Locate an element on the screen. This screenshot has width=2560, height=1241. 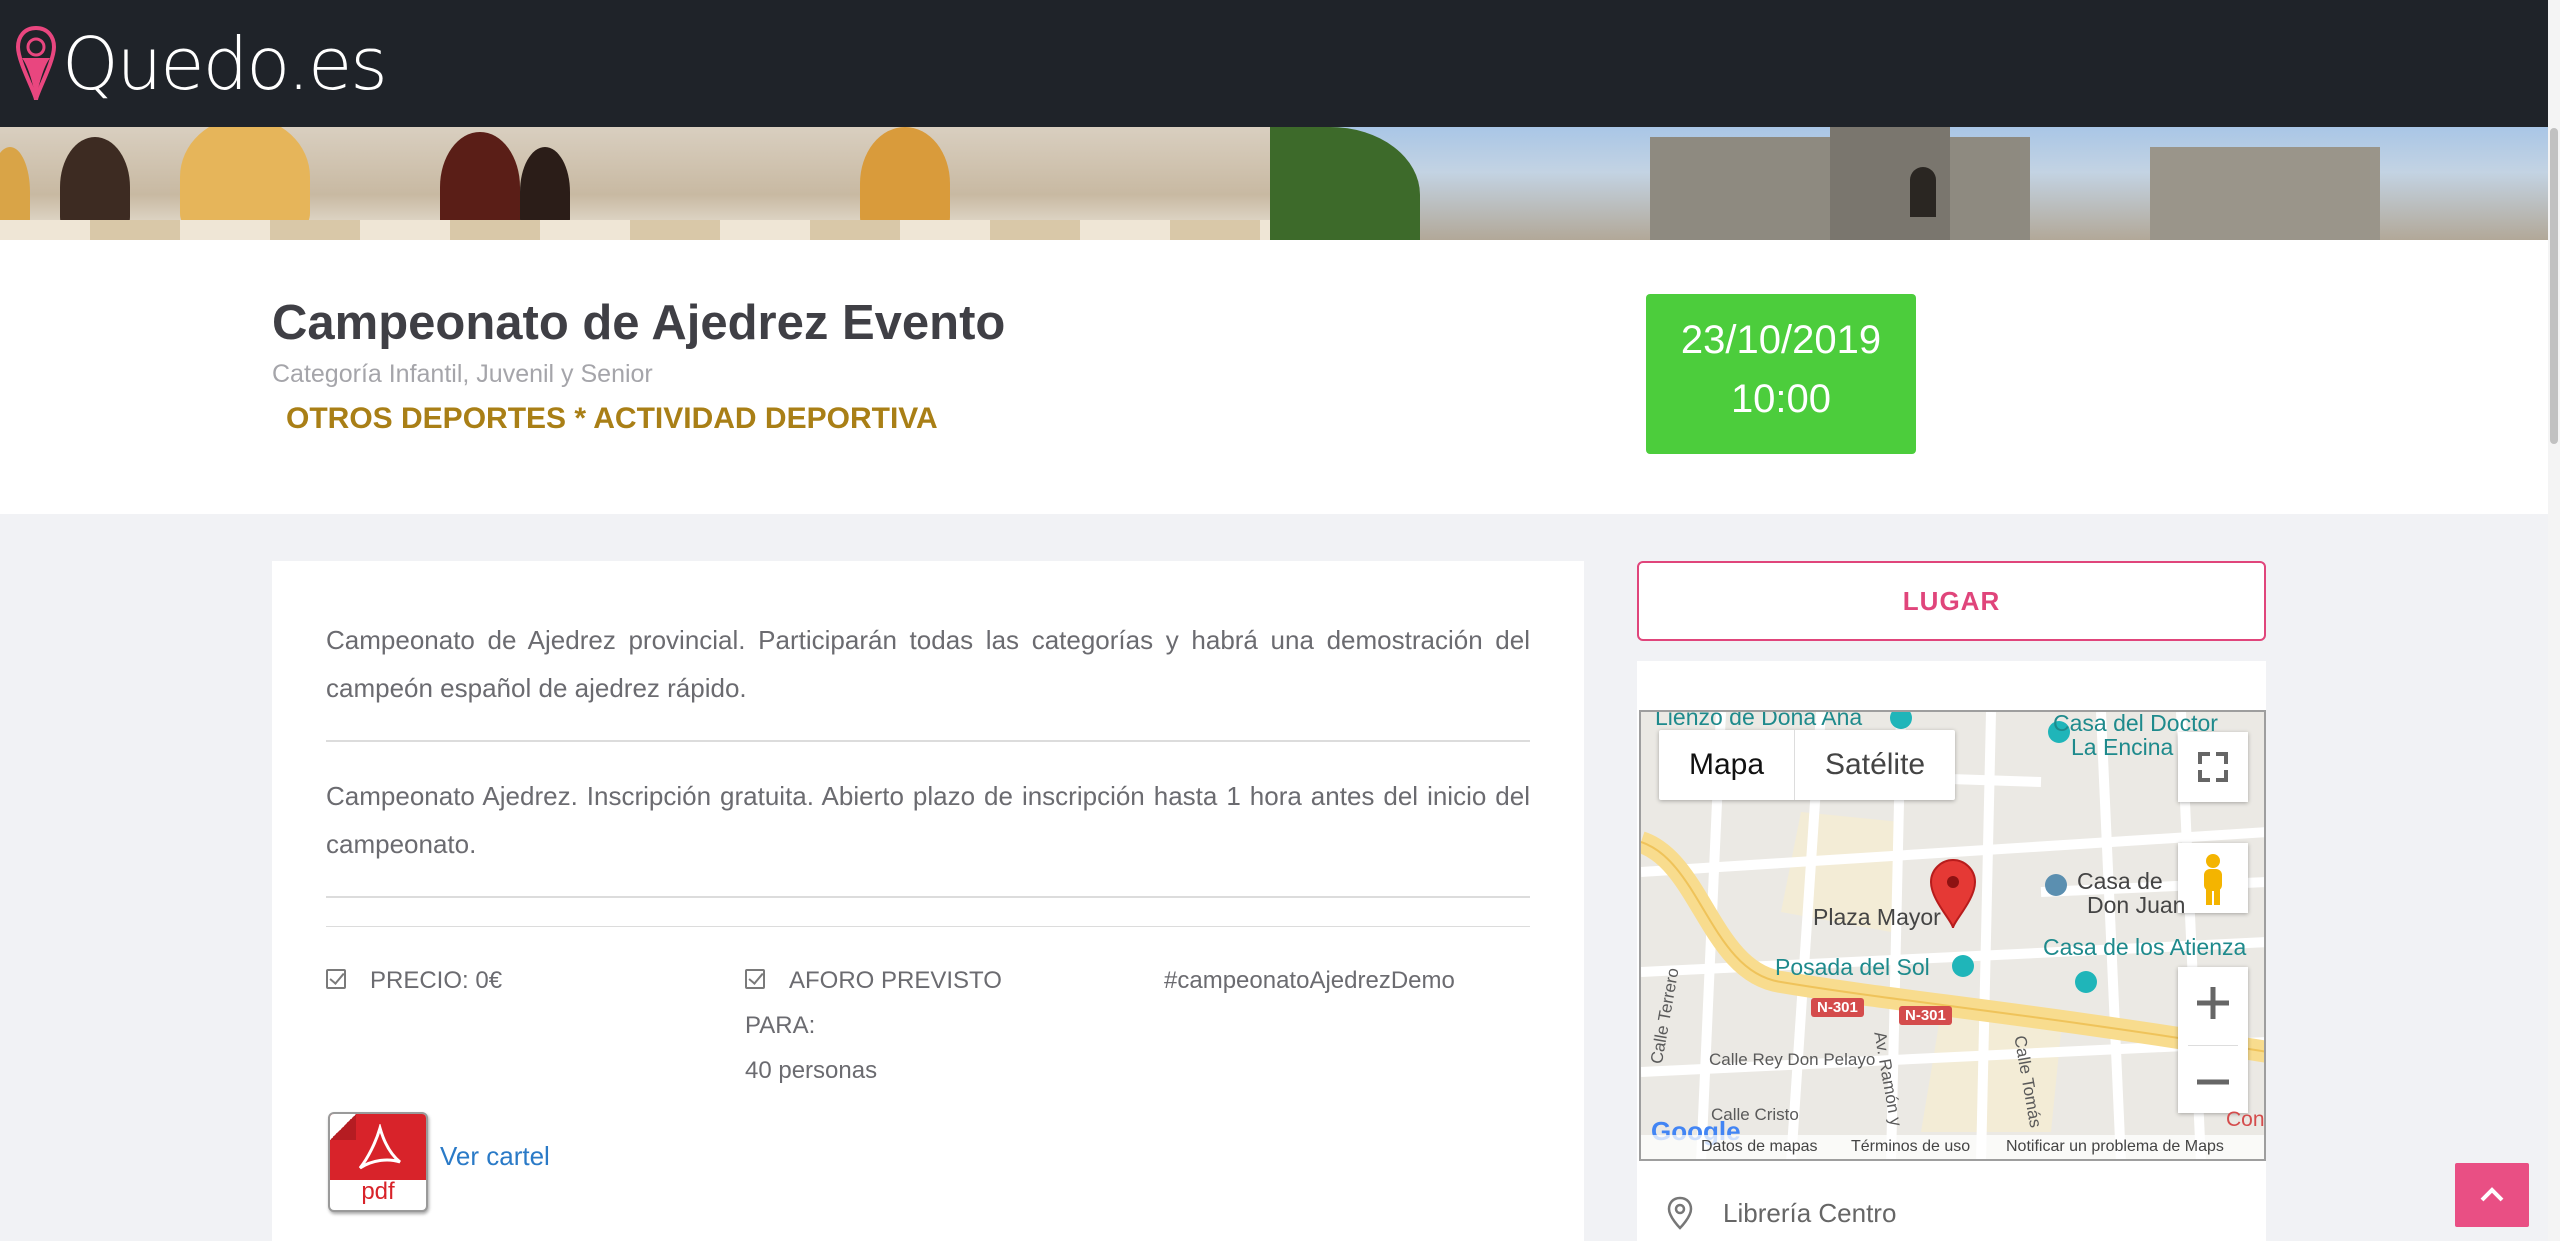
fullscreen-button is located at coordinates (2213, 767).